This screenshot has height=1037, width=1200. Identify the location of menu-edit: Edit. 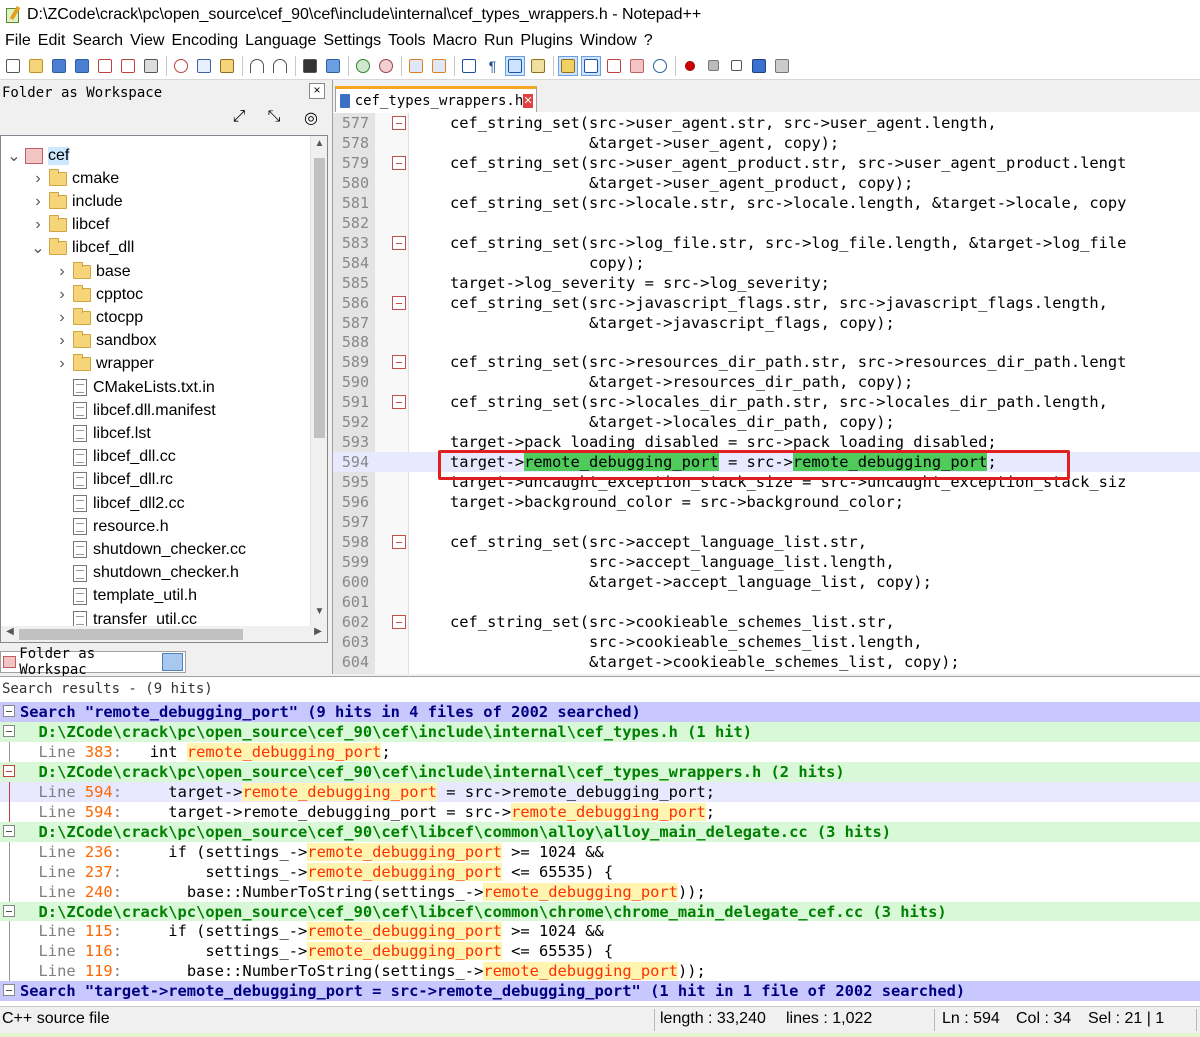
(52, 41).